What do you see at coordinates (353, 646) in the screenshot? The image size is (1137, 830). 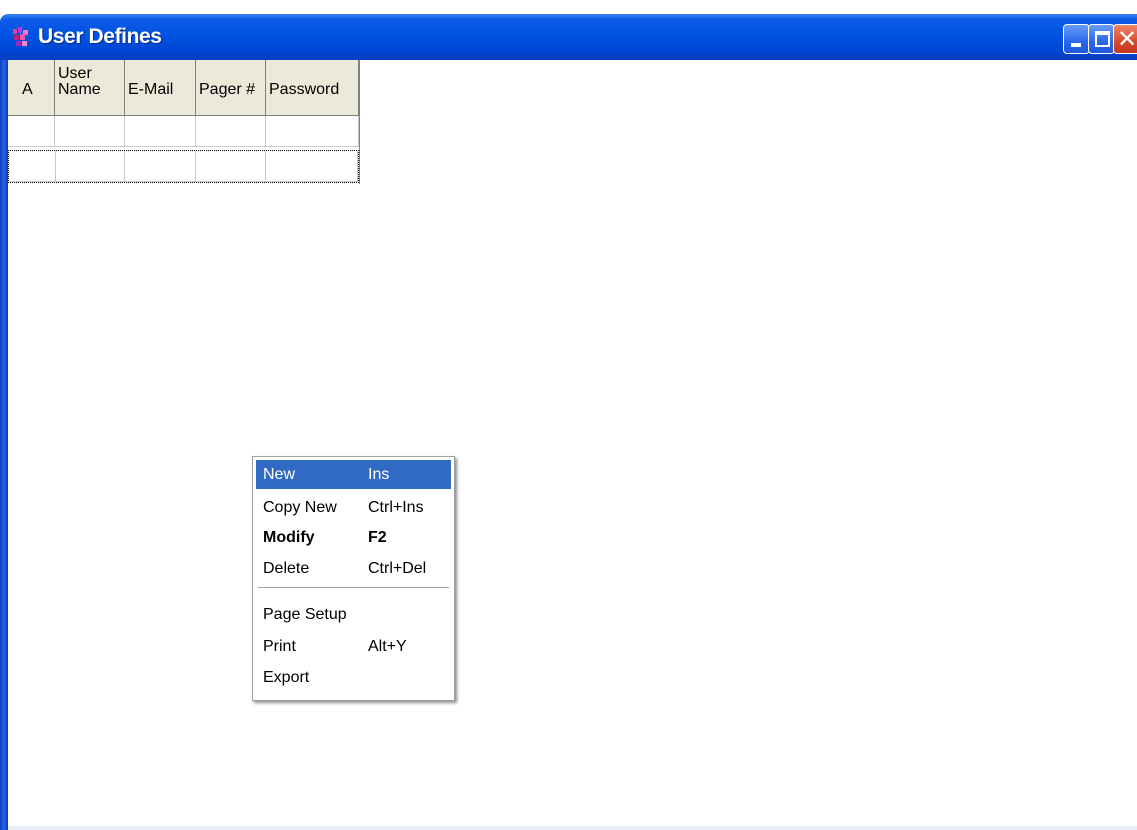 I see `menu-item-print: Print Alt+Y` at bounding box center [353, 646].